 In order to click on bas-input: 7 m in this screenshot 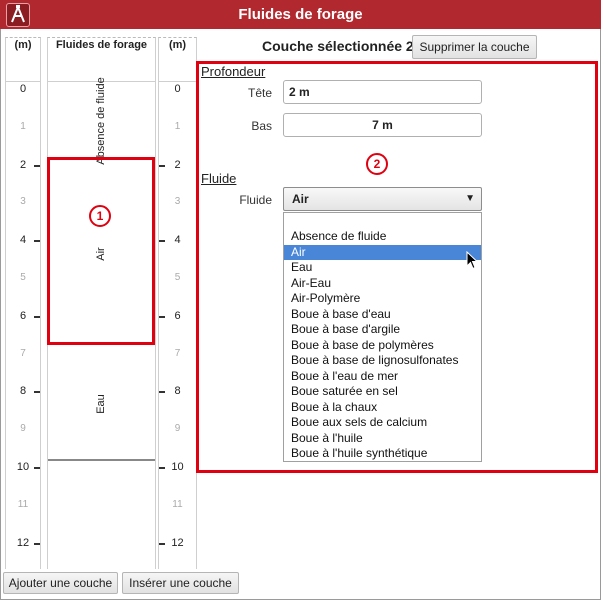, I will do `click(382, 125)`.